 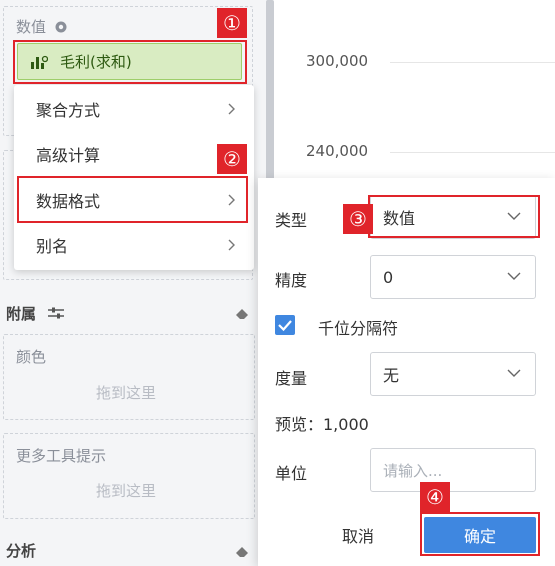 I want to click on color-drop-hint: 拖到这里, so click(x=126, y=393).